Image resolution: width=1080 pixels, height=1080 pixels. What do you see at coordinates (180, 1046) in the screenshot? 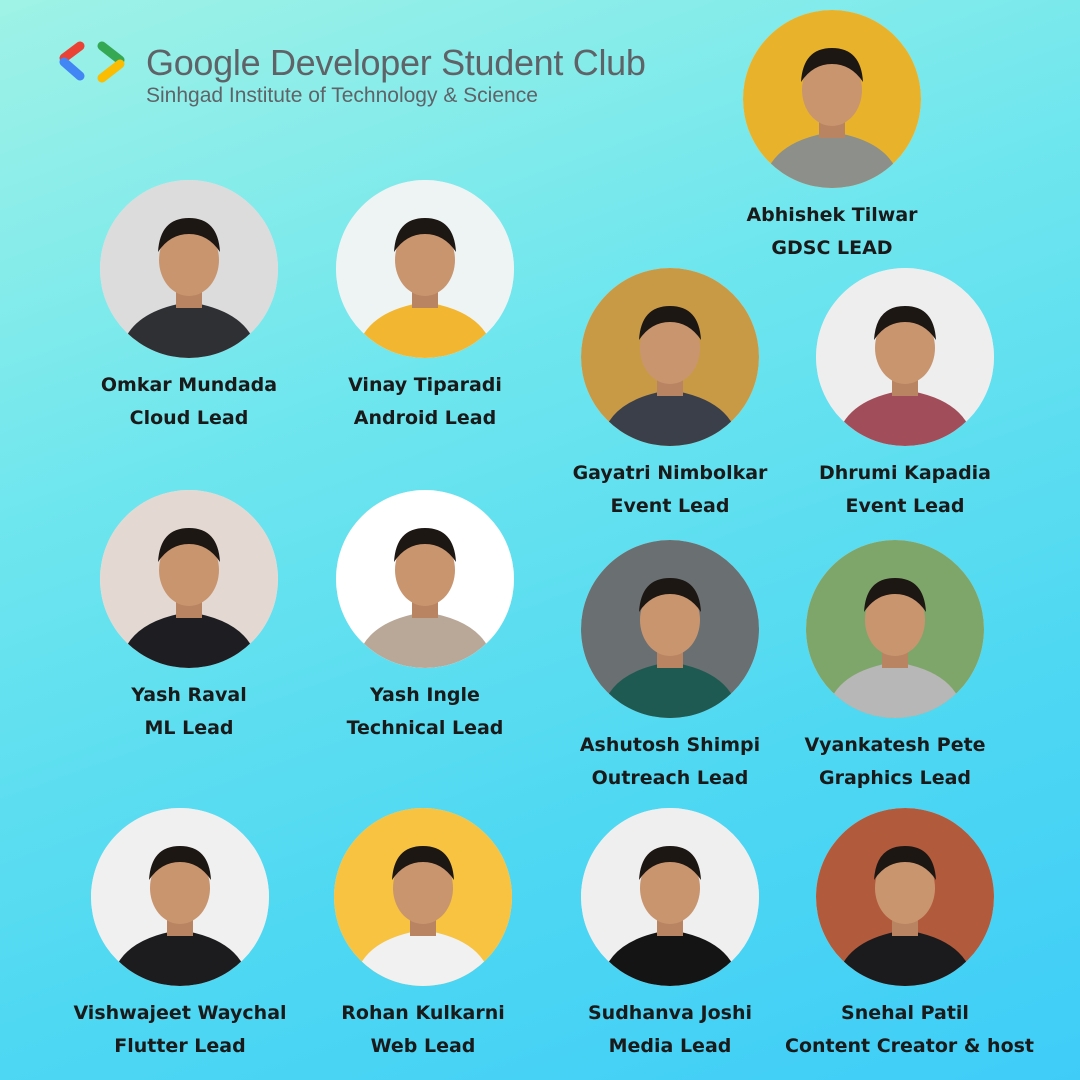
I see `member-role: Flutter Lead` at bounding box center [180, 1046].